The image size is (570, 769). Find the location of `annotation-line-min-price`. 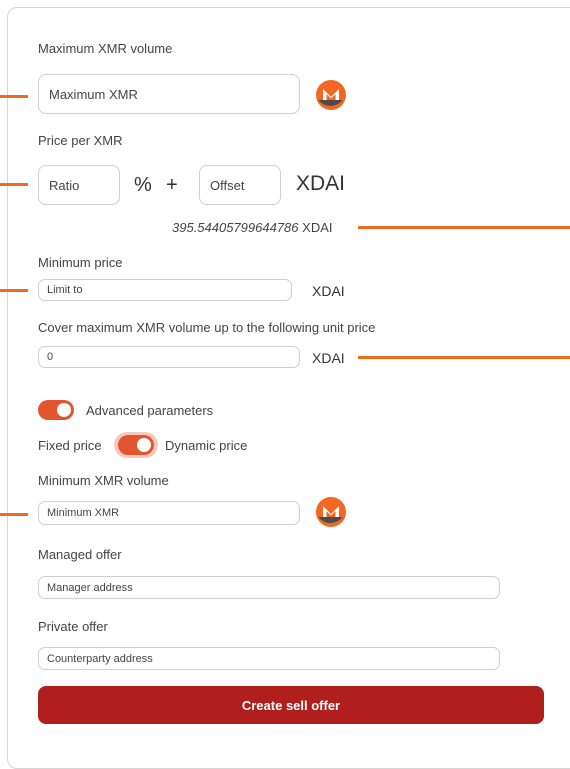

annotation-line-min-price is located at coordinates (14, 290).